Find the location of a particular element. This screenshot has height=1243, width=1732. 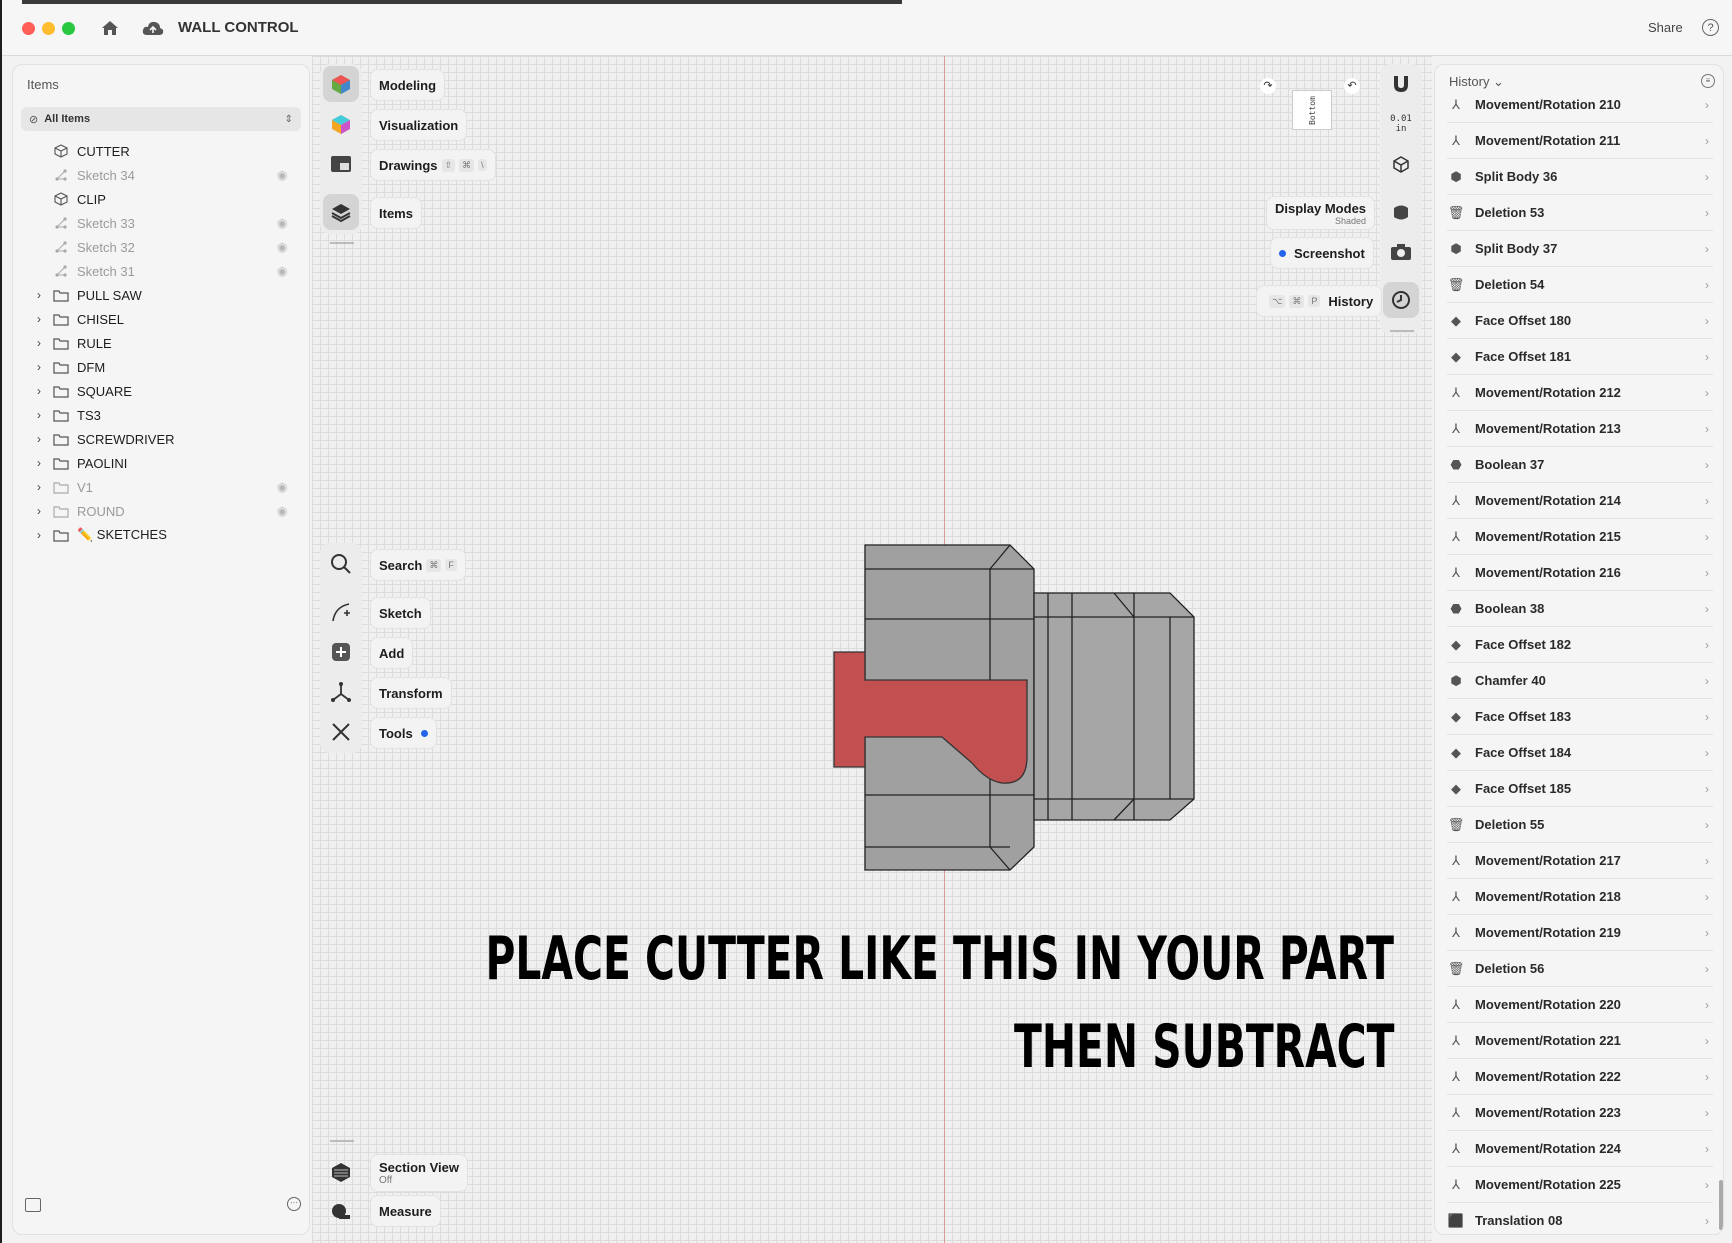

shaded-display-icon is located at coordinates (1401, 212).